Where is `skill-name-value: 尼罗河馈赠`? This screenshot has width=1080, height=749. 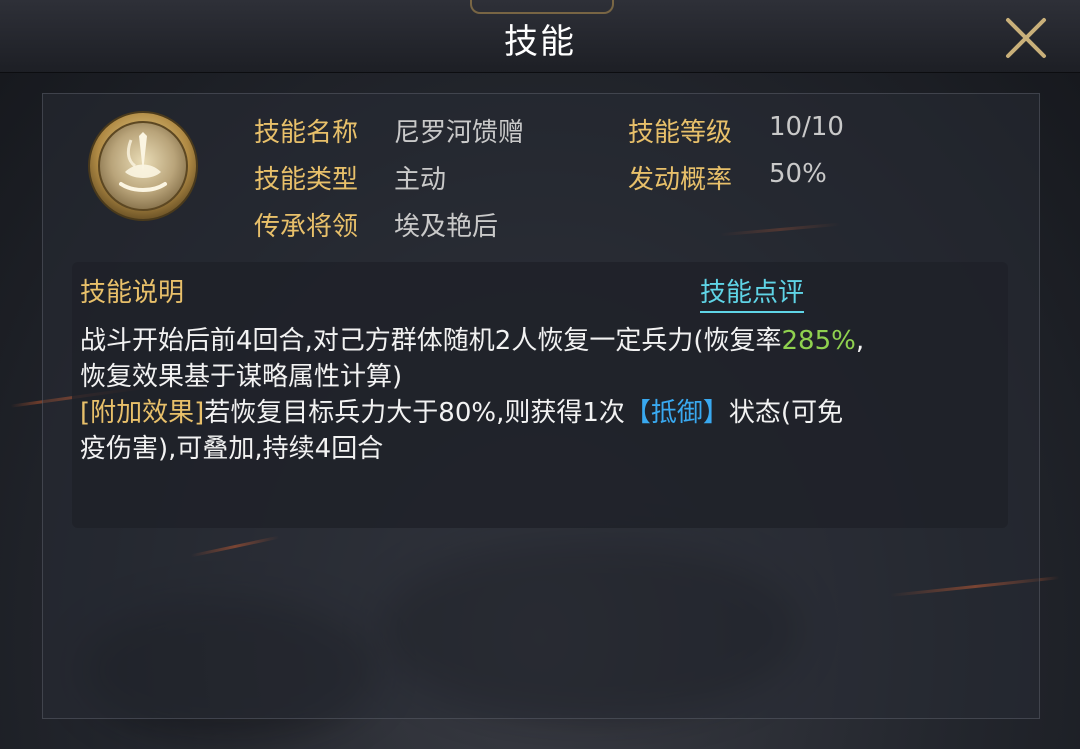 skill-name-value: 尼罗河馈赠 is located at coordinates (459, 133).